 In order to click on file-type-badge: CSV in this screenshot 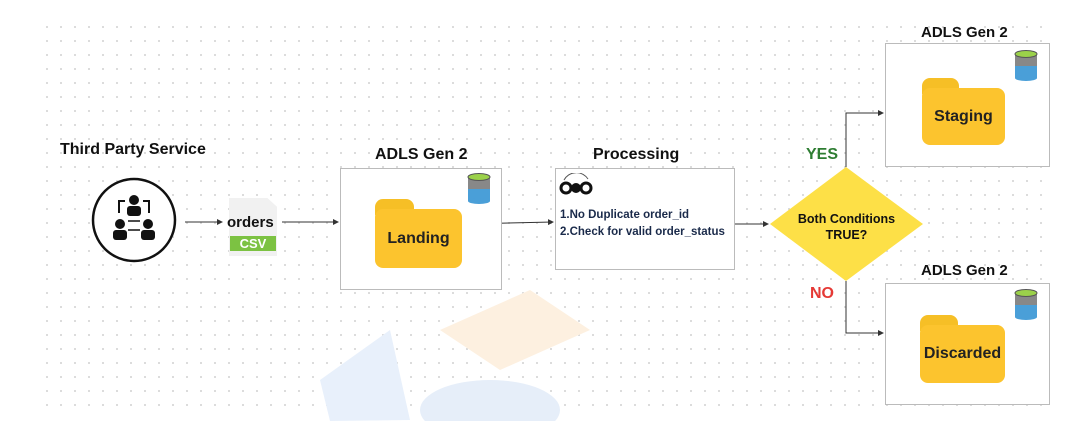, I will do `click(253, 243)`.